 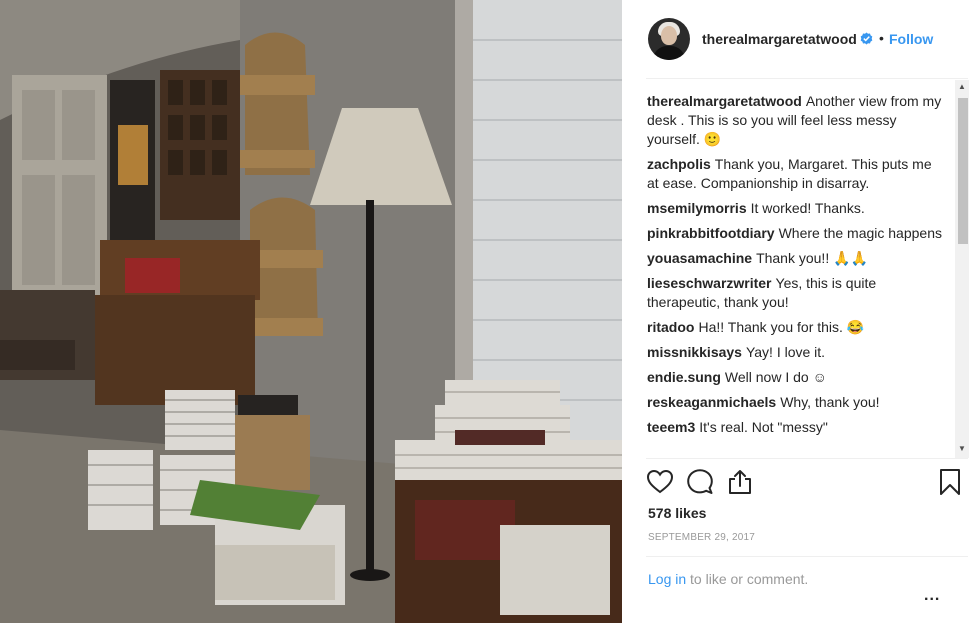 I want to click on comment-author: reskeaganmichaels, so click(x=711, y=402).